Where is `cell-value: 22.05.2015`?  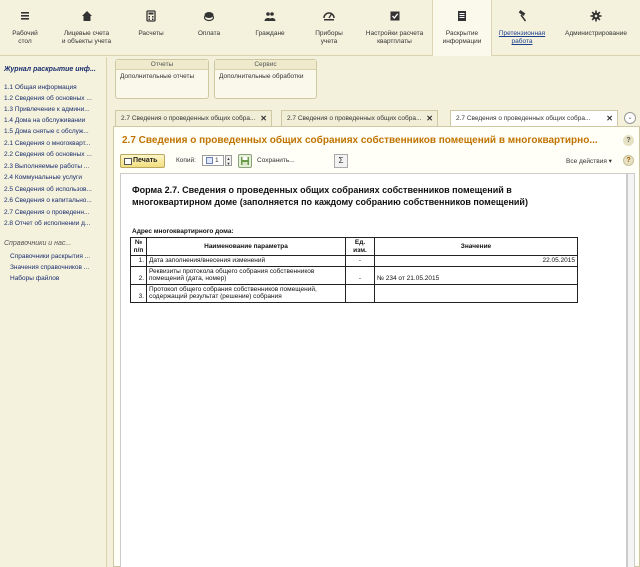
cell-value: 22.05.2015 is located at coordinates (476, 261).